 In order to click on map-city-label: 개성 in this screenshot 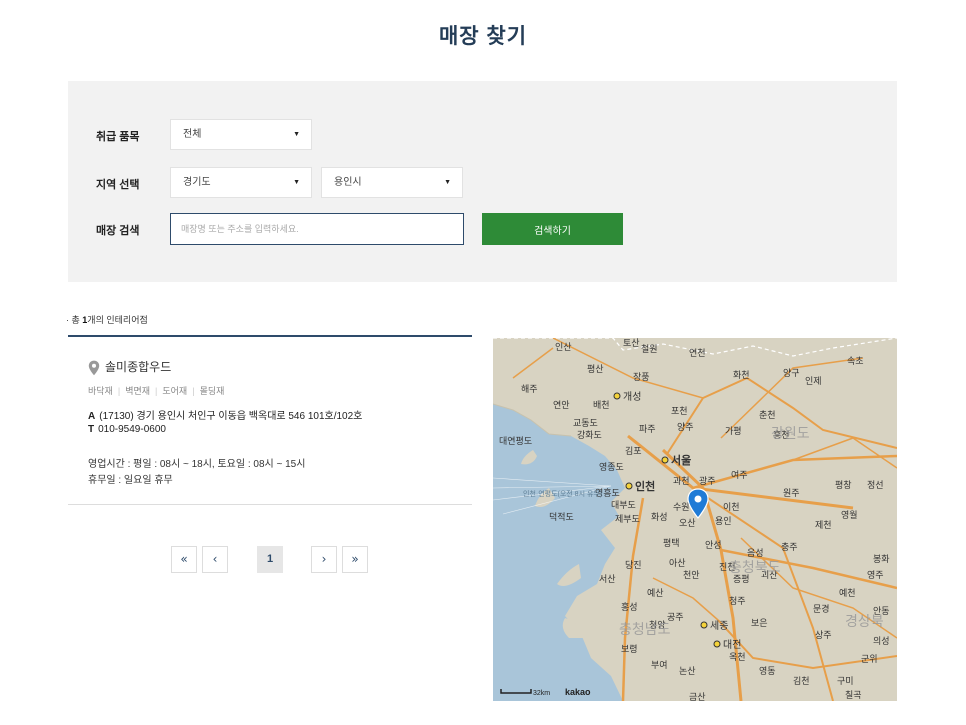, I will do `click(632, 397)`.